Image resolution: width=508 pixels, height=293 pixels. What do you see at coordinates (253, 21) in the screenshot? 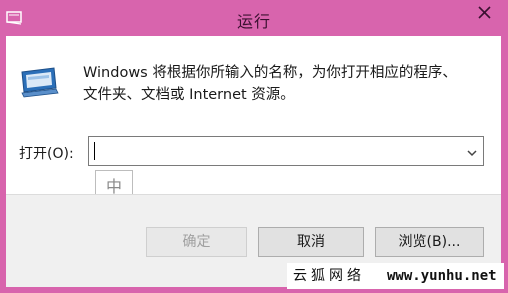
I see `window-title: 运行` at bounding box center [253, 21].